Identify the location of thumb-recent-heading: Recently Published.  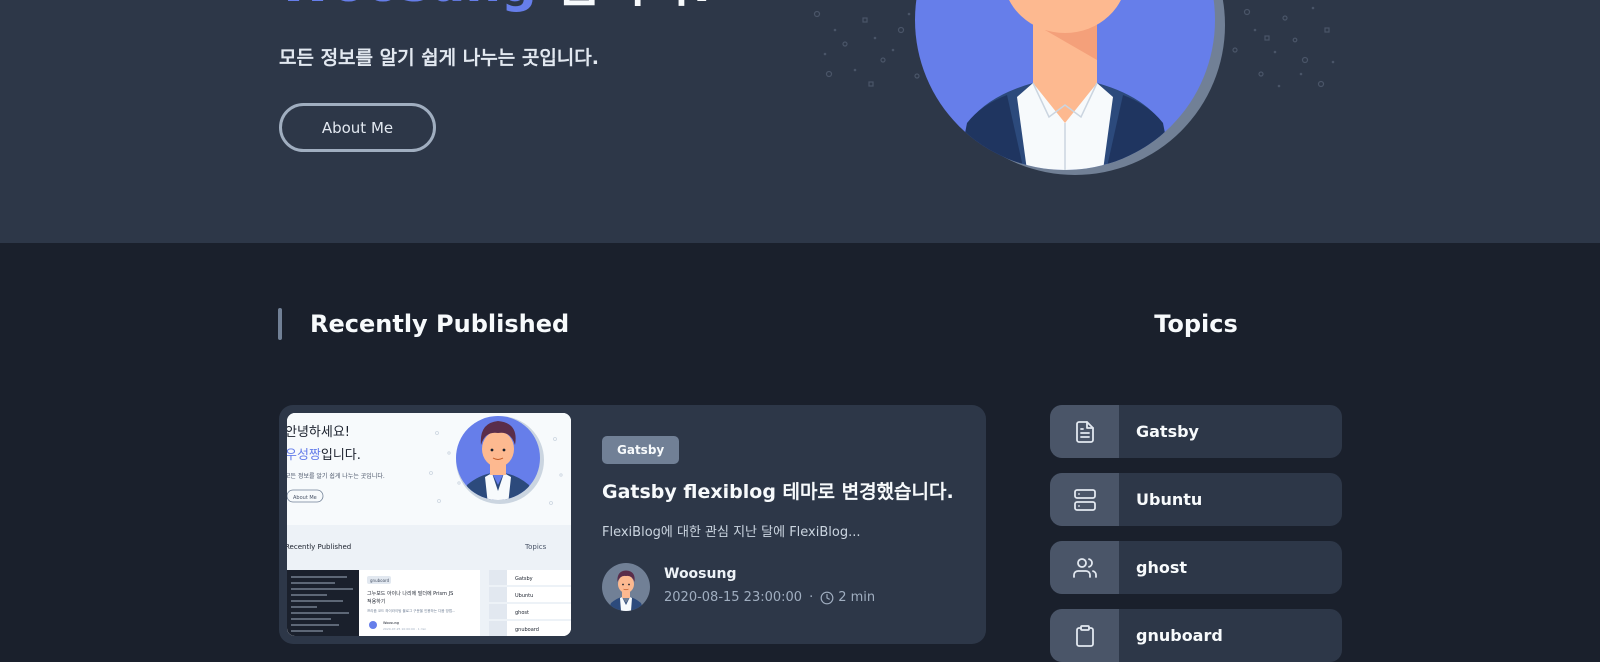
(319, 547).